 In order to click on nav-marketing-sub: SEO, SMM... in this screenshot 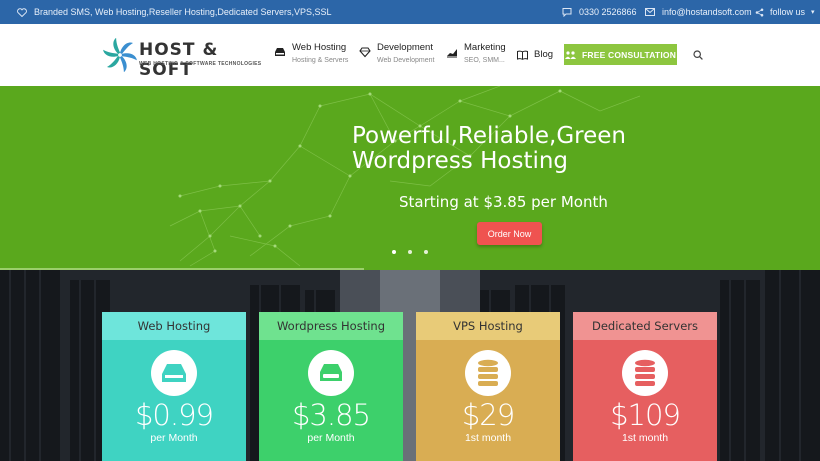, I will do `click(484, 60)`.